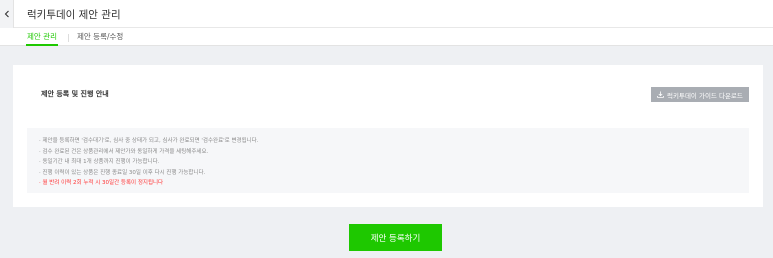 The image size is (773, 258). I want to click on notice-item: · 검수 완료된 건은 상품관리에서 제안가와 동일하게 가격을 세팅해주세요., so click(124, 151).